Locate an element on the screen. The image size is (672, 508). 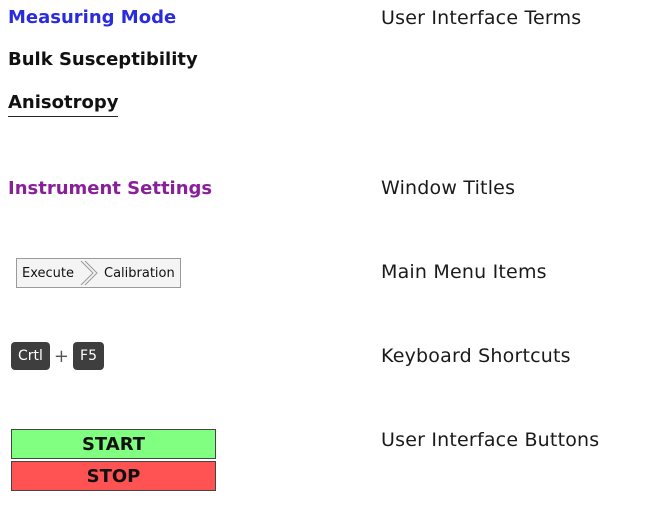
chevron-right-icon is located at coordinates (89, 273).